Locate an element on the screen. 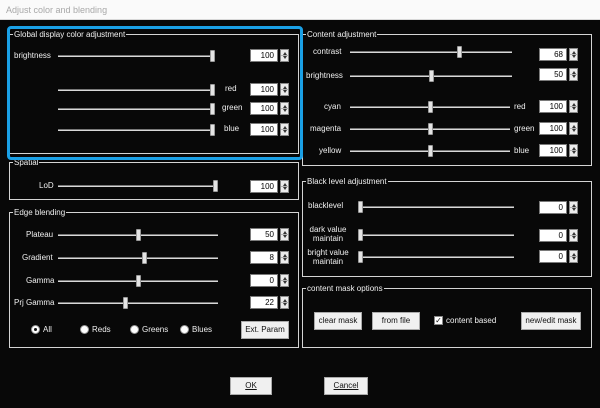 Image resolution: width=600 pixels, height=408 pixels. from-file-button: from file is located at coordinates (396, 321).